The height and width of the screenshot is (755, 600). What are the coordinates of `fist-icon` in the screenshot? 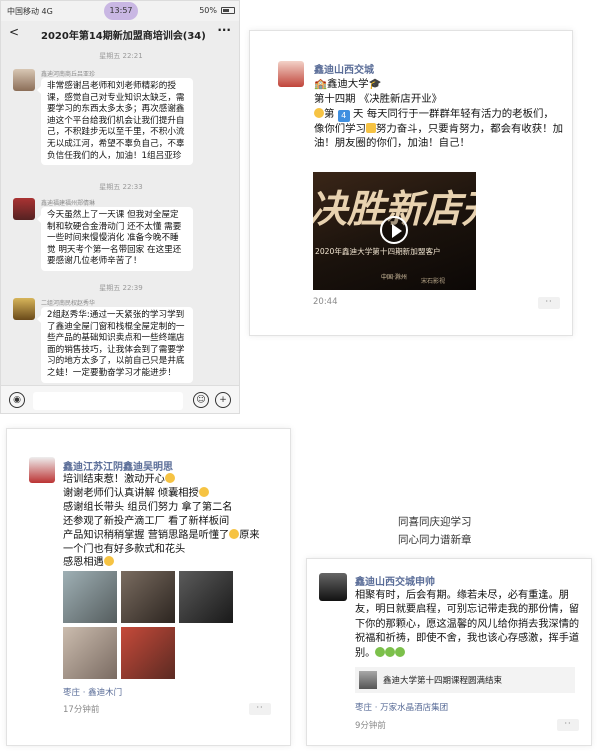 It's located at (319, 112).